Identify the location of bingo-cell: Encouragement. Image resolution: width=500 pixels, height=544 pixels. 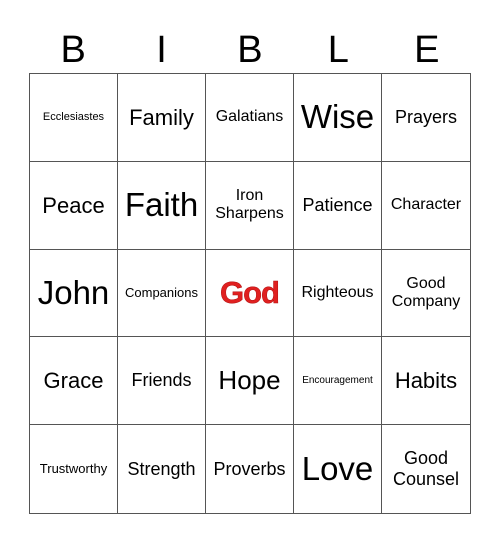
(338, 381).